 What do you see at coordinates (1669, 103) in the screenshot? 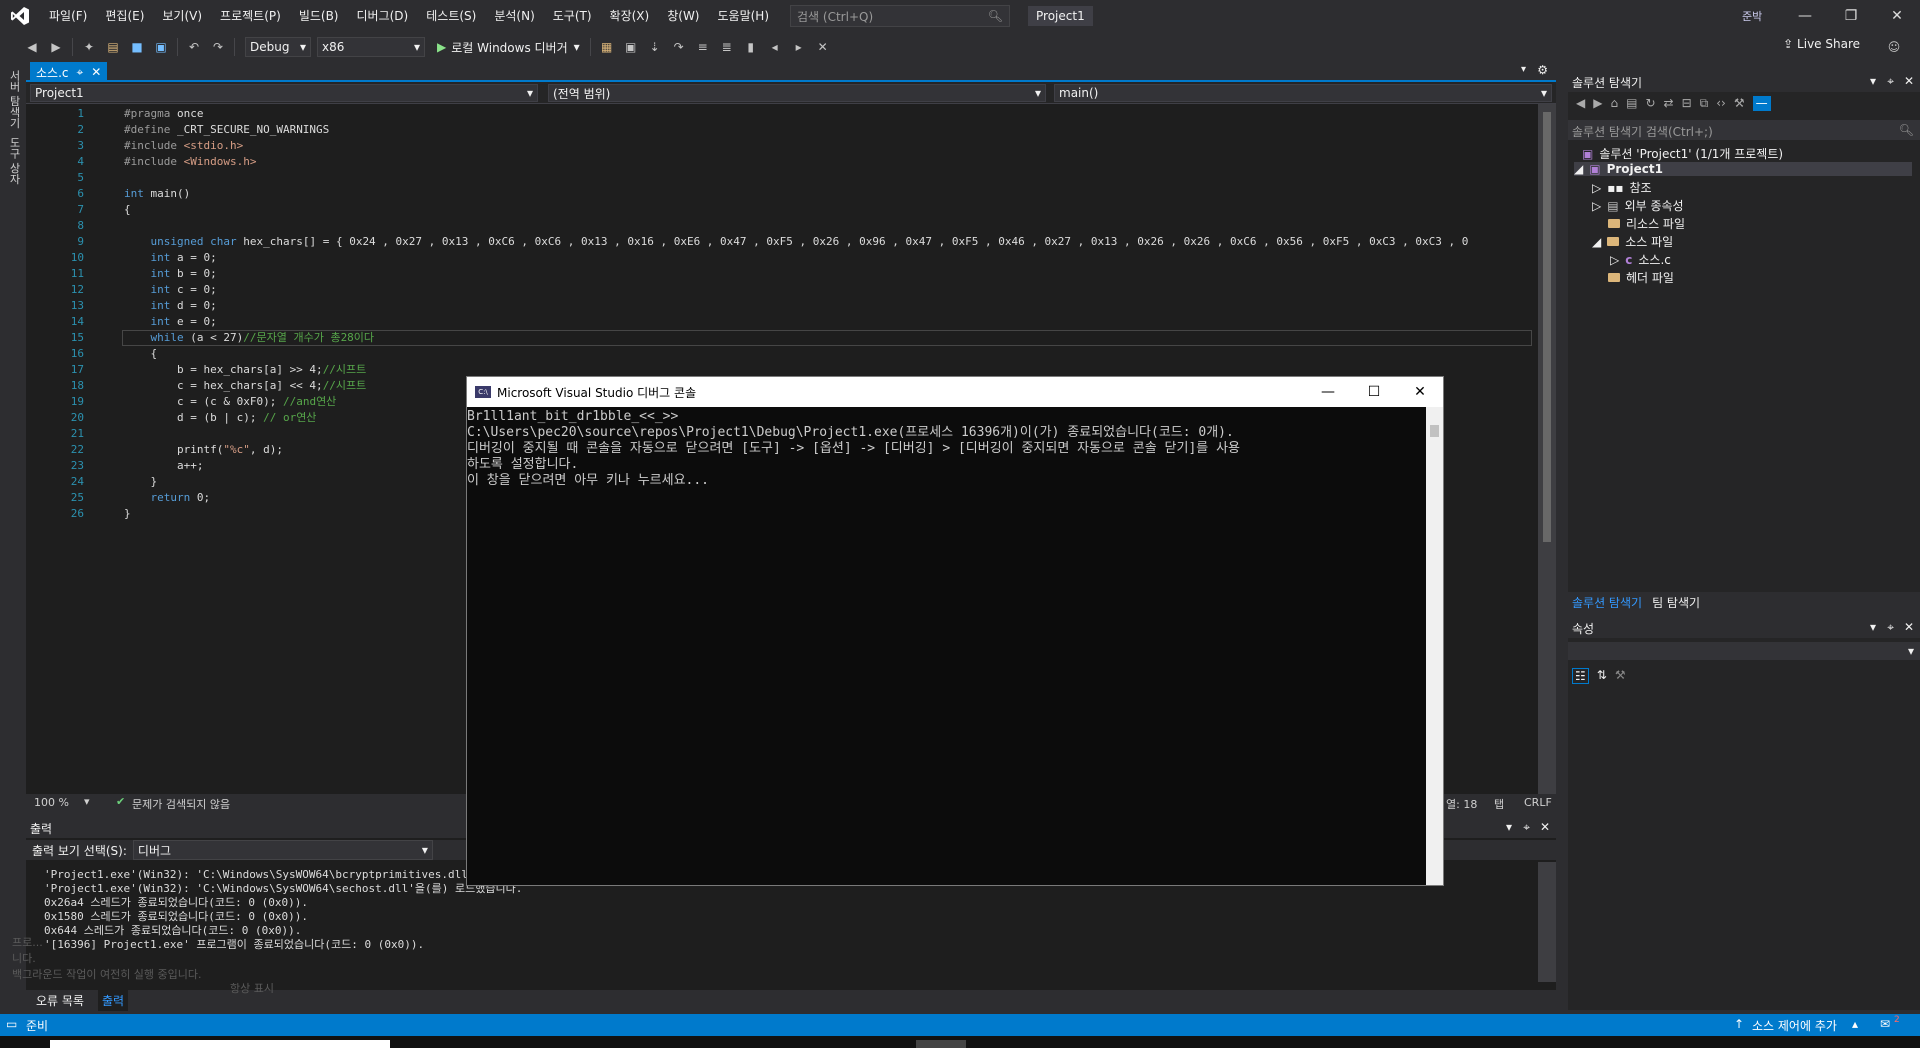
I see `sync-icon: ⇄` at bounding box center [1669, 103].